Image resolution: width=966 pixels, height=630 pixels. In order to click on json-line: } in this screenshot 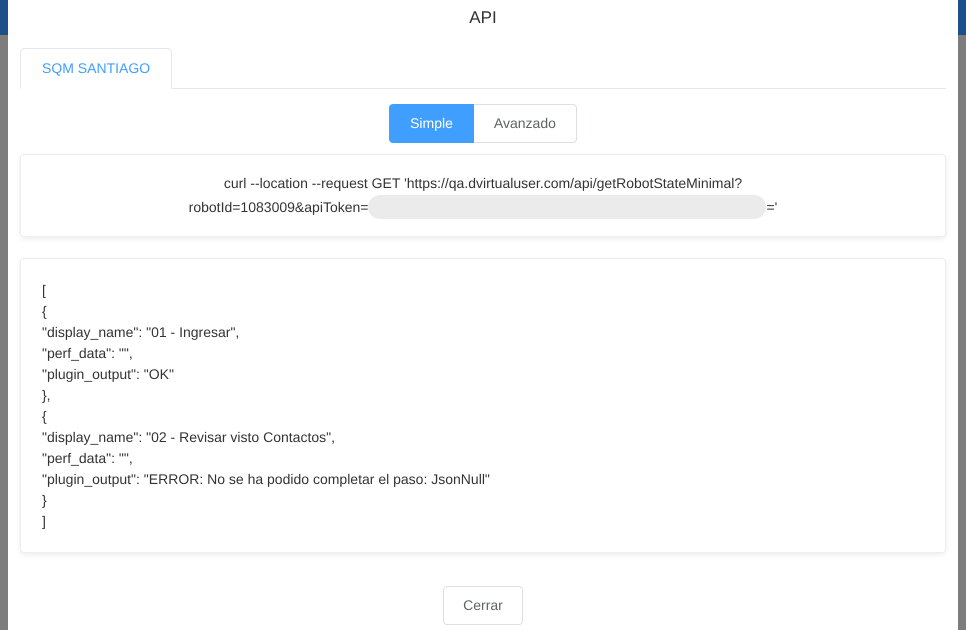, I will do `click(44, 500)`.